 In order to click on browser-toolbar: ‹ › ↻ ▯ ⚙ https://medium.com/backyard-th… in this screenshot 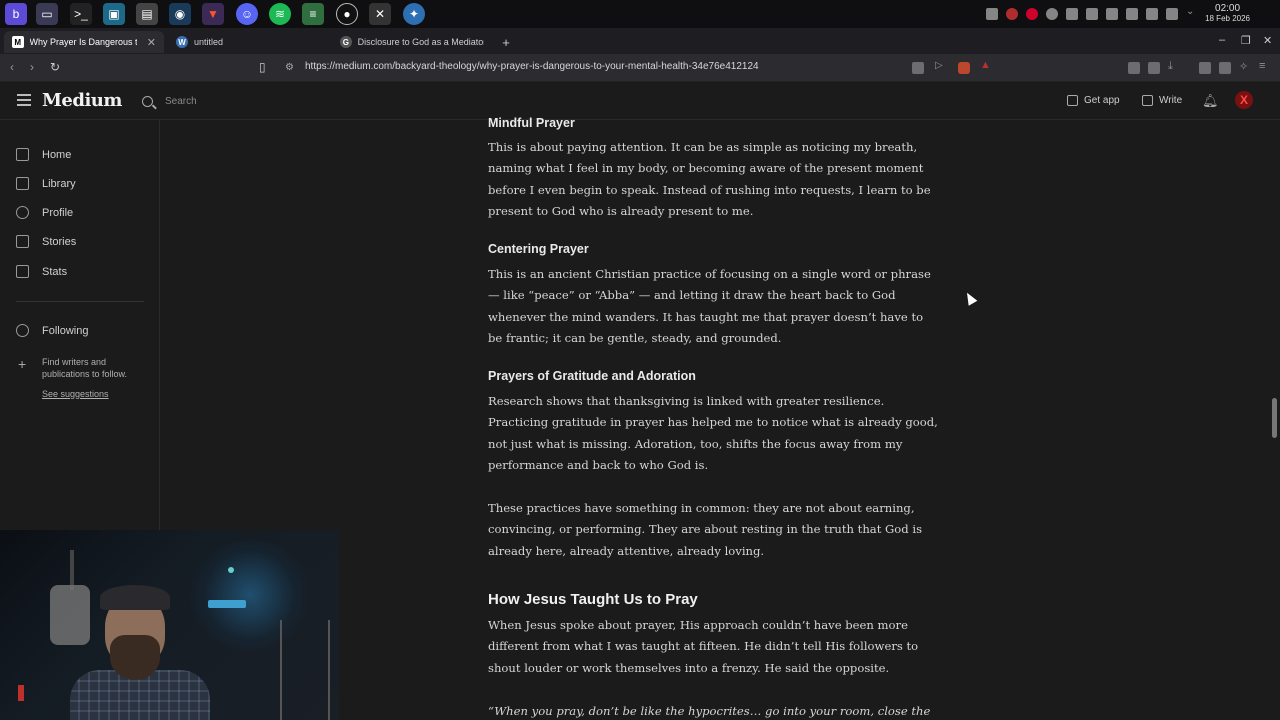, I will do `click(640, 68)`.